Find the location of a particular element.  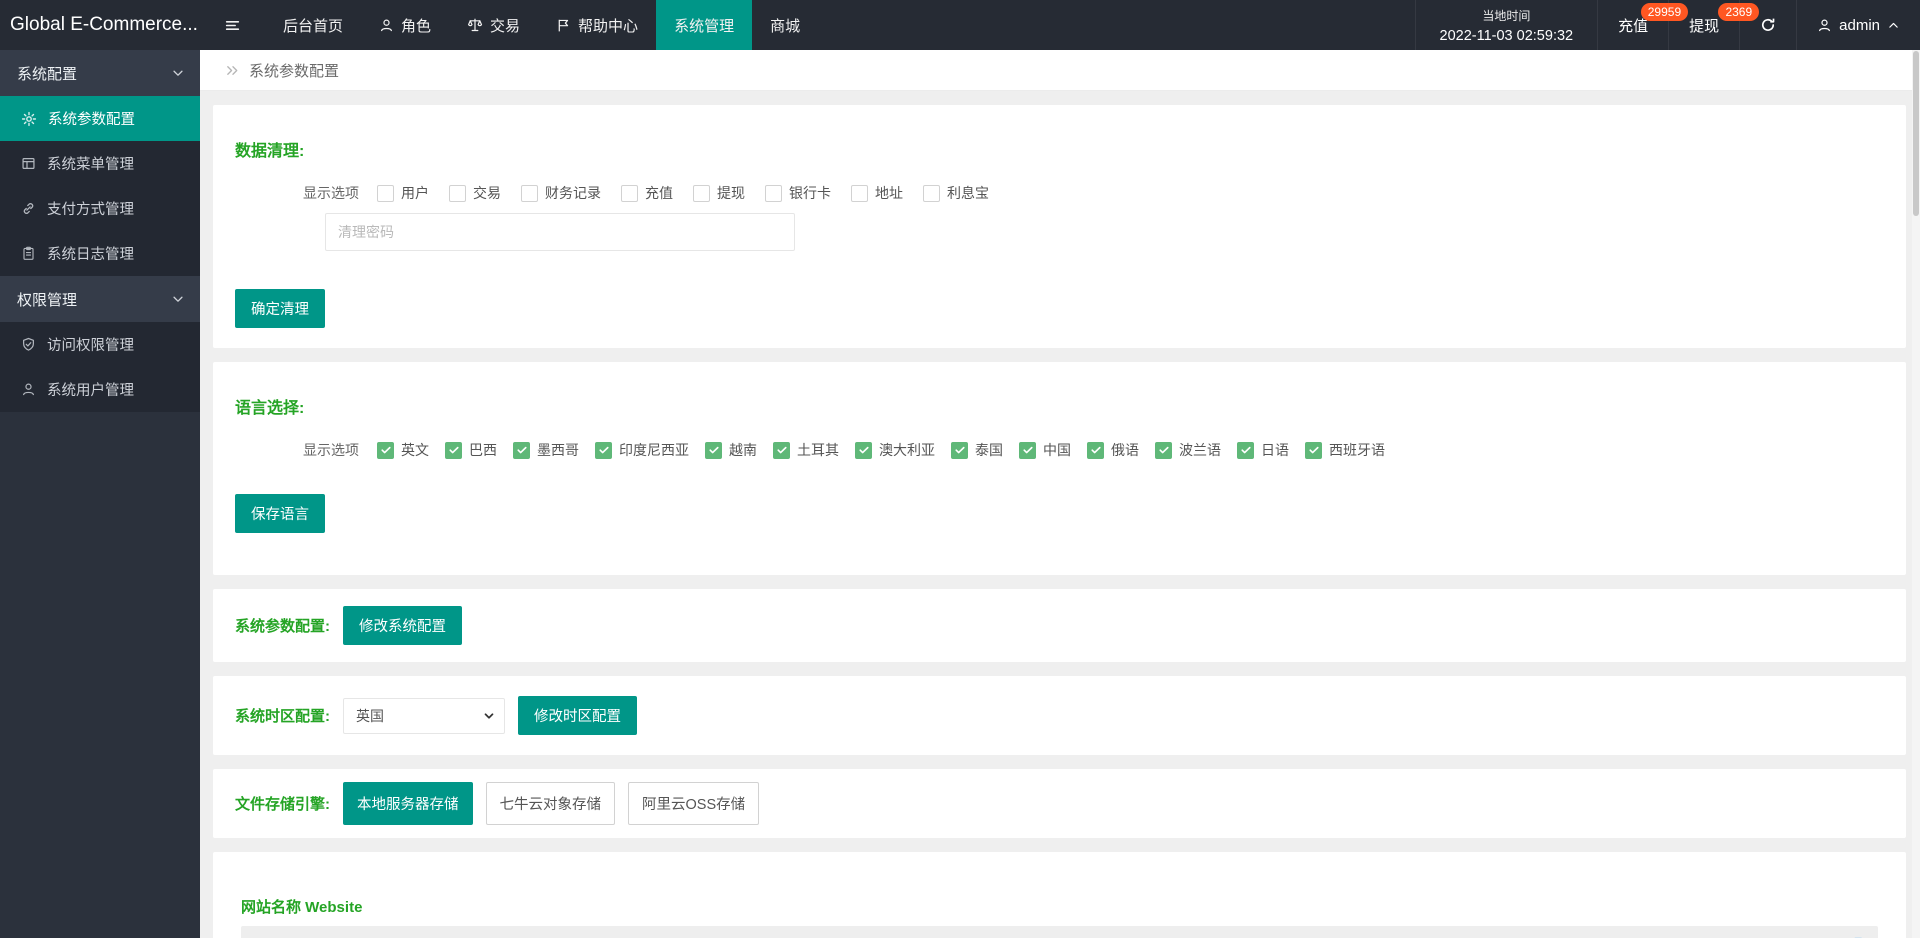

clean-password-input is located at coordinates (560, 232).